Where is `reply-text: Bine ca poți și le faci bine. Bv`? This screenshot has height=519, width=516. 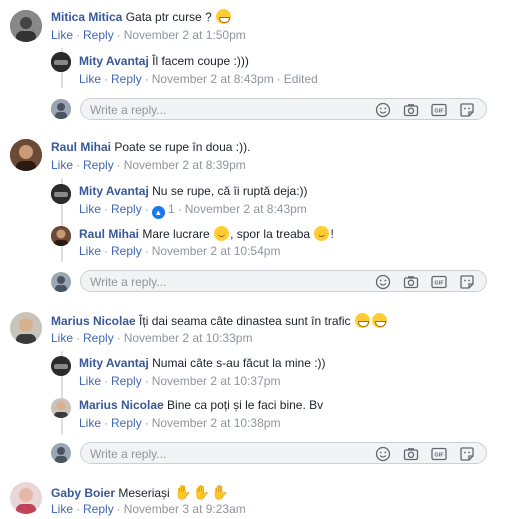 reply-text: Bine ca poți și le faci bine. Bv is located at coordinates (245, 405).